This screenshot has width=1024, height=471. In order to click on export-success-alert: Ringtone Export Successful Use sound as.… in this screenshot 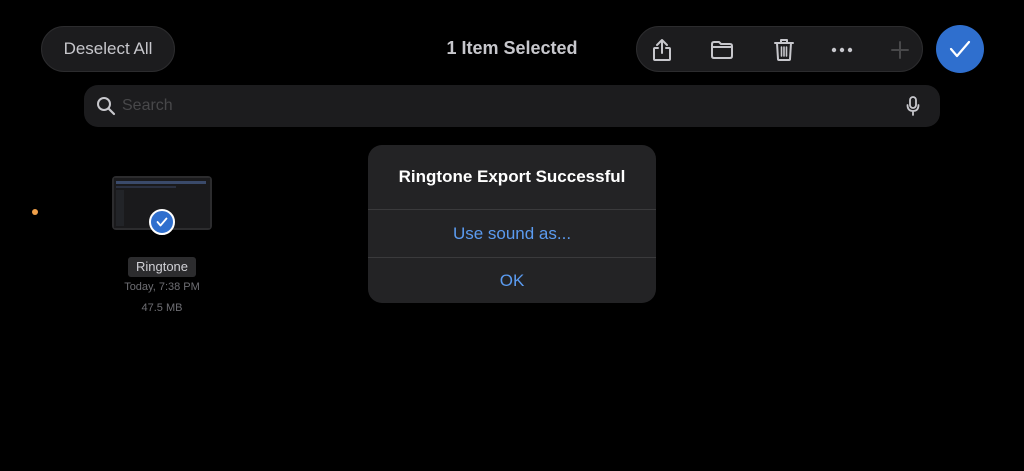, I will do `click(512, 224)`.